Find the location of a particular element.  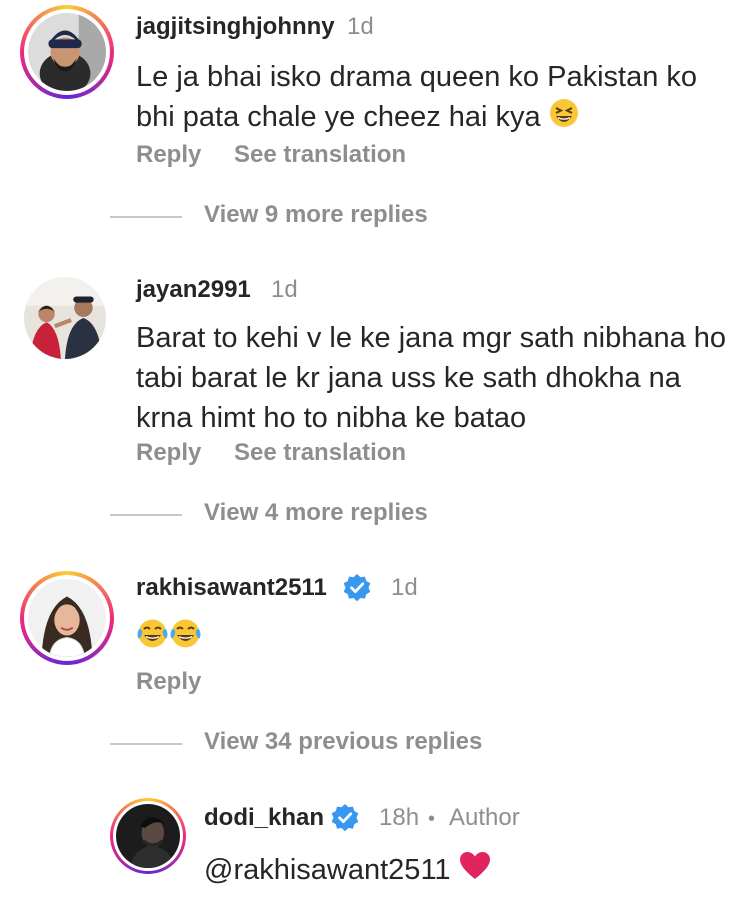

red-heart-icon is located at coordinates (475, 871).